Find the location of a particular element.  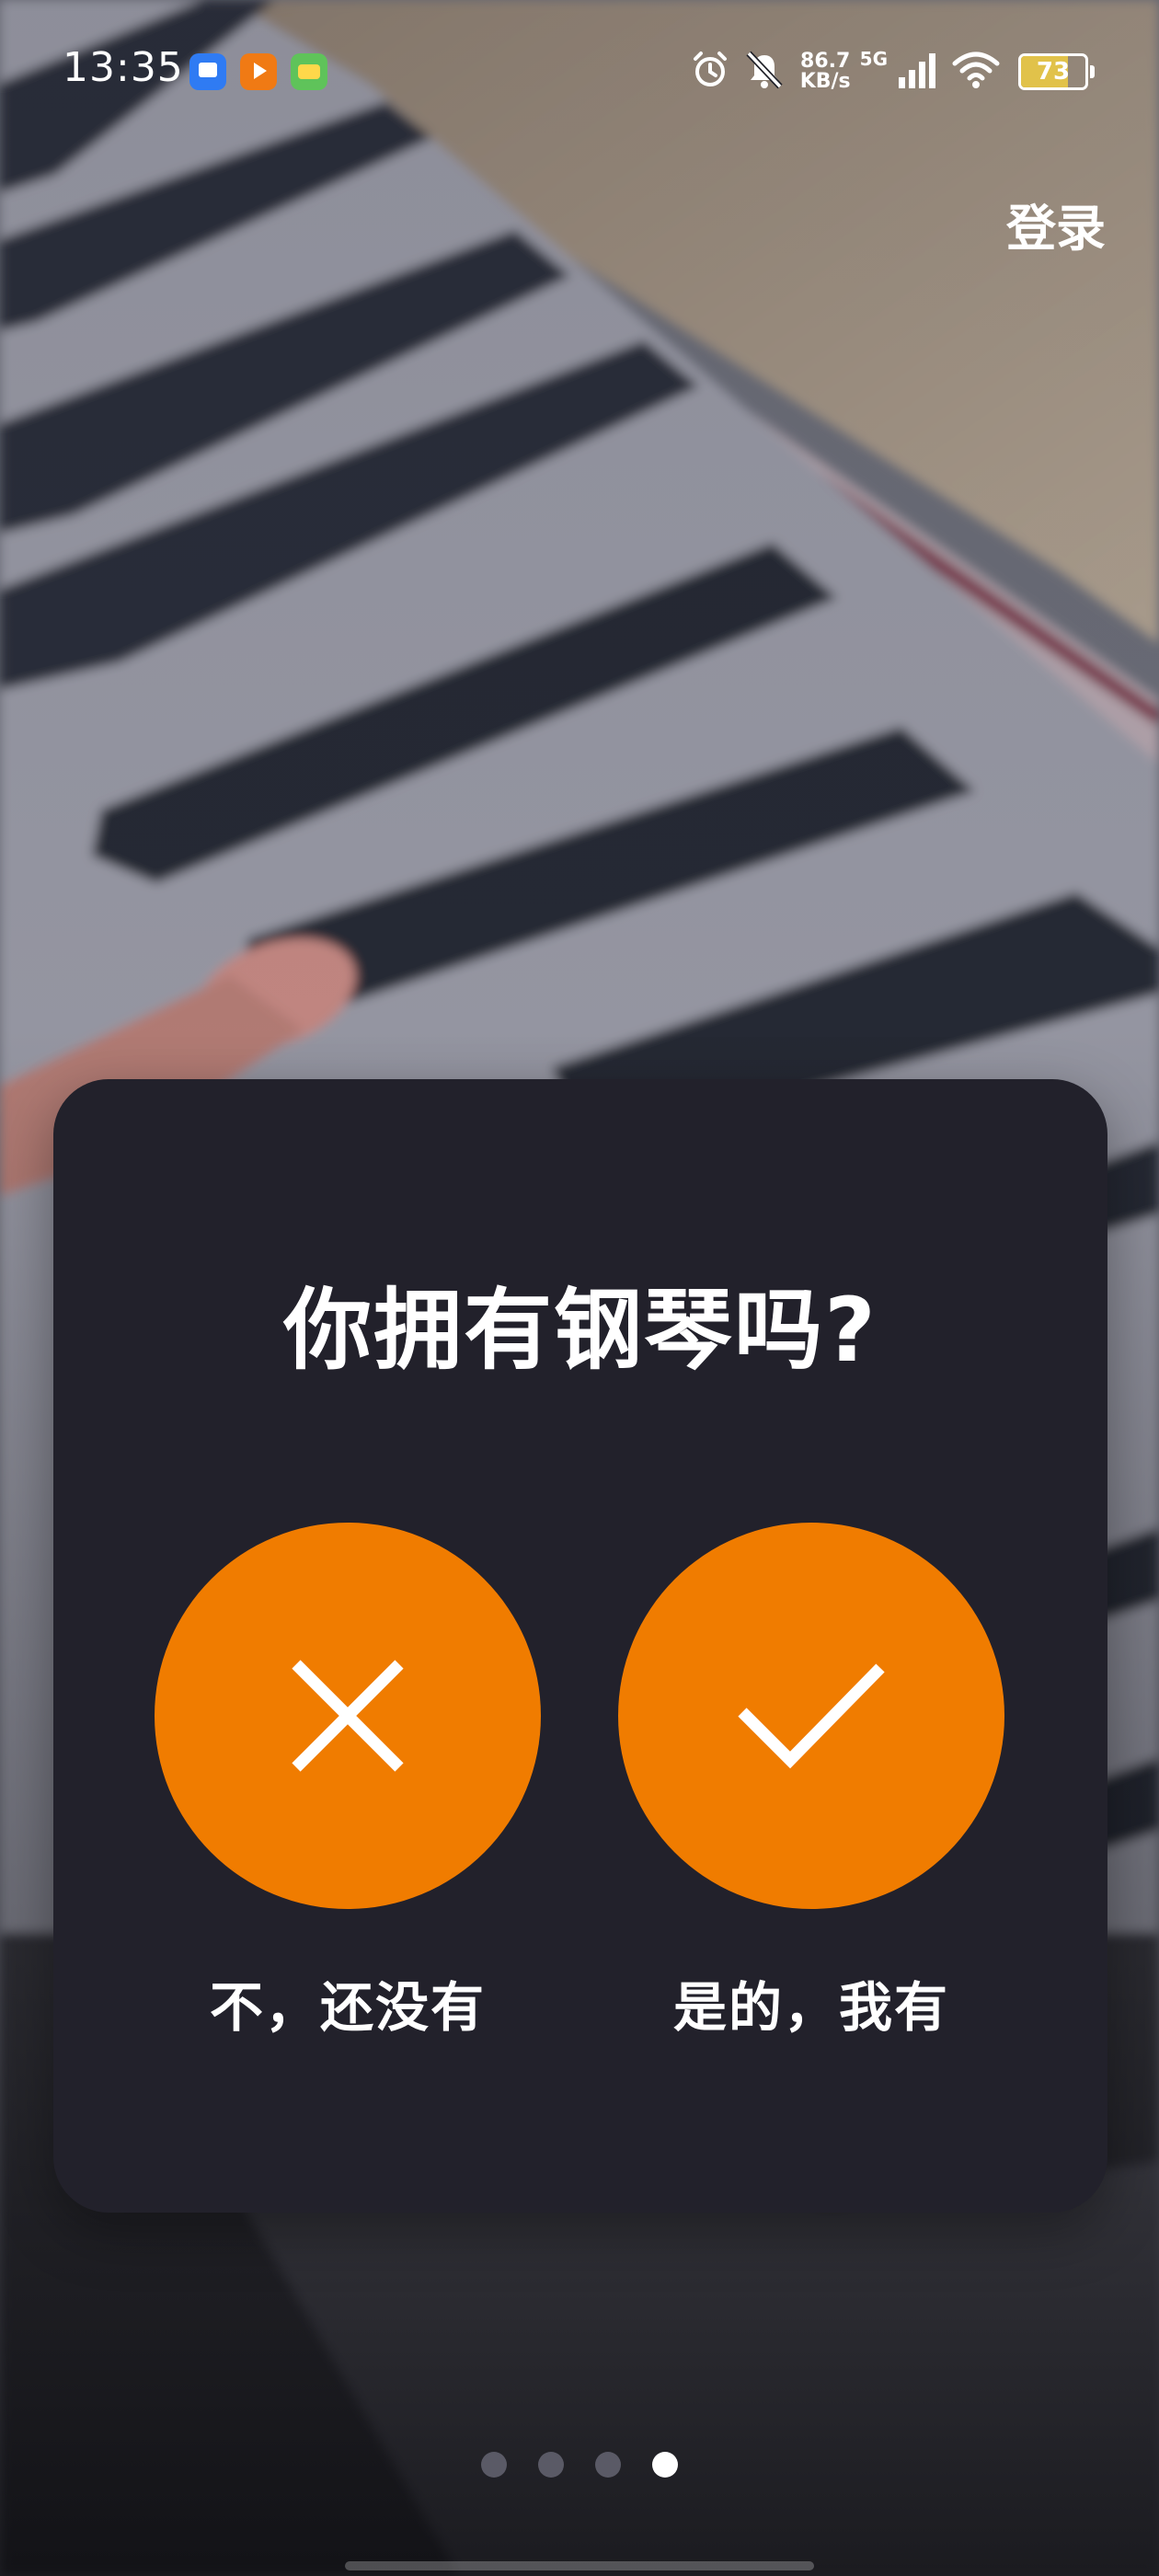

no-option: 不，还没有 is located at coordinates (348, 1781).